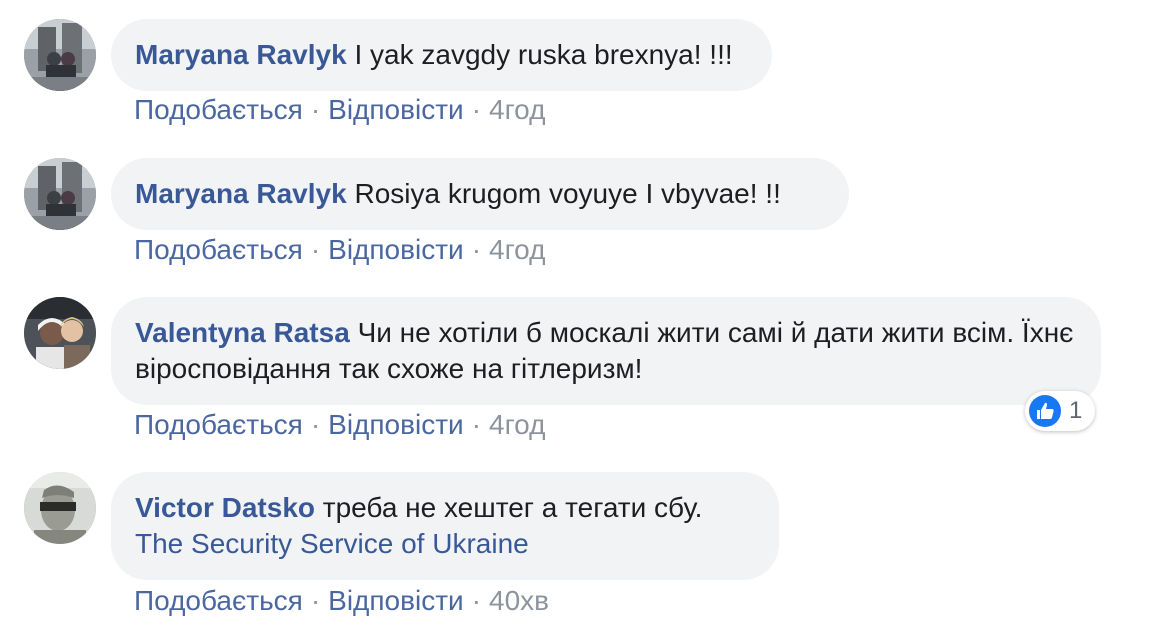  I want to click on reaction-count: 1, so click(1076, 410).